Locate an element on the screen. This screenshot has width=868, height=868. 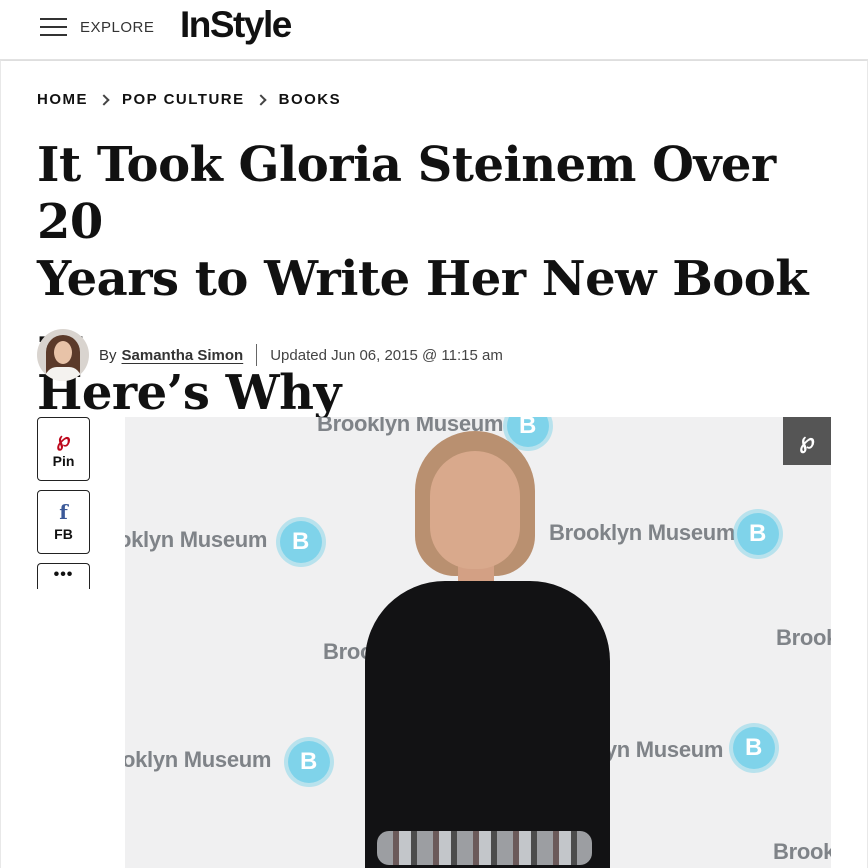
facebook-share-button: f FB is located at coordinates (63, 522).